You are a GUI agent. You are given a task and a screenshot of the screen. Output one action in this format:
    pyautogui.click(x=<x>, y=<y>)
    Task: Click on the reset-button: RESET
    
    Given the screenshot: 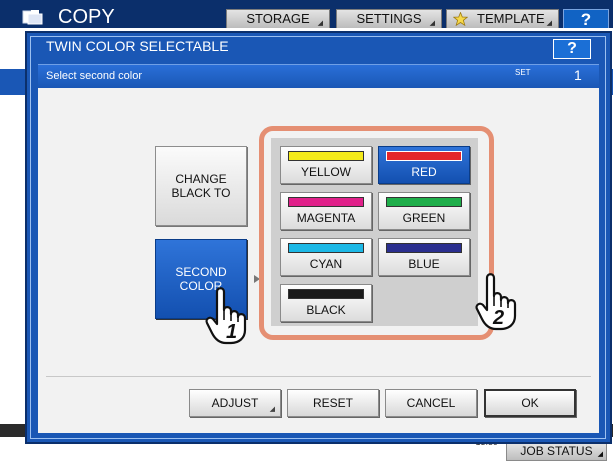 What is the action you would take?
    pyautogui.click(x=333, y=403)
    